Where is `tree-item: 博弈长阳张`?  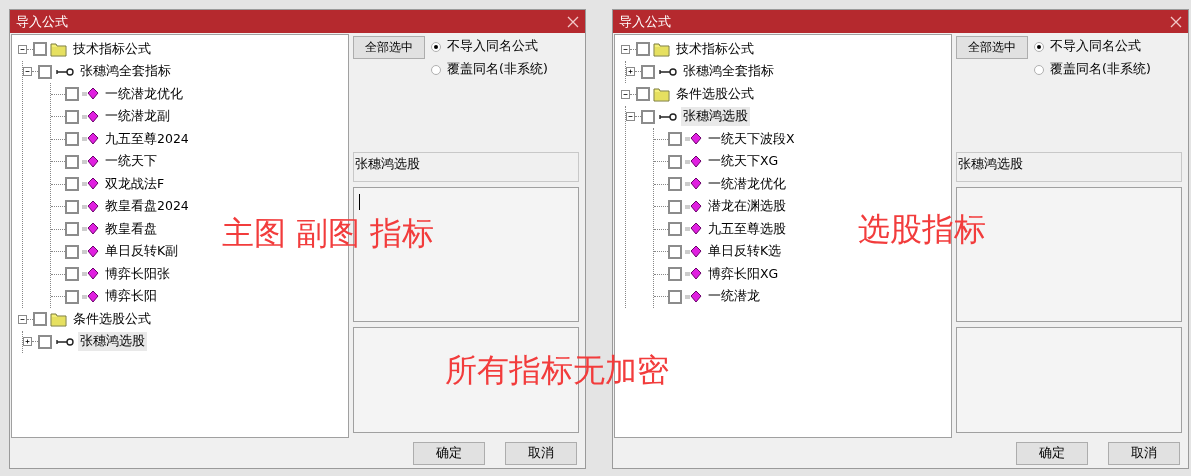 tree-item: 博弈长阳张 is located at coordinates (137, 274).